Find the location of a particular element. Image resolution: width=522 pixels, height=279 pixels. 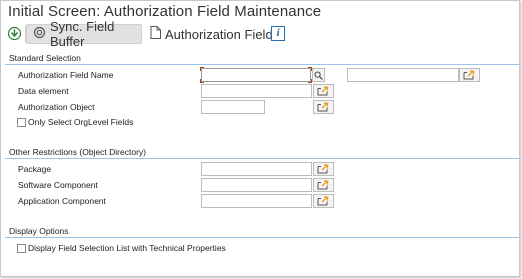

value-help-button is located at coordinates (318, 75).